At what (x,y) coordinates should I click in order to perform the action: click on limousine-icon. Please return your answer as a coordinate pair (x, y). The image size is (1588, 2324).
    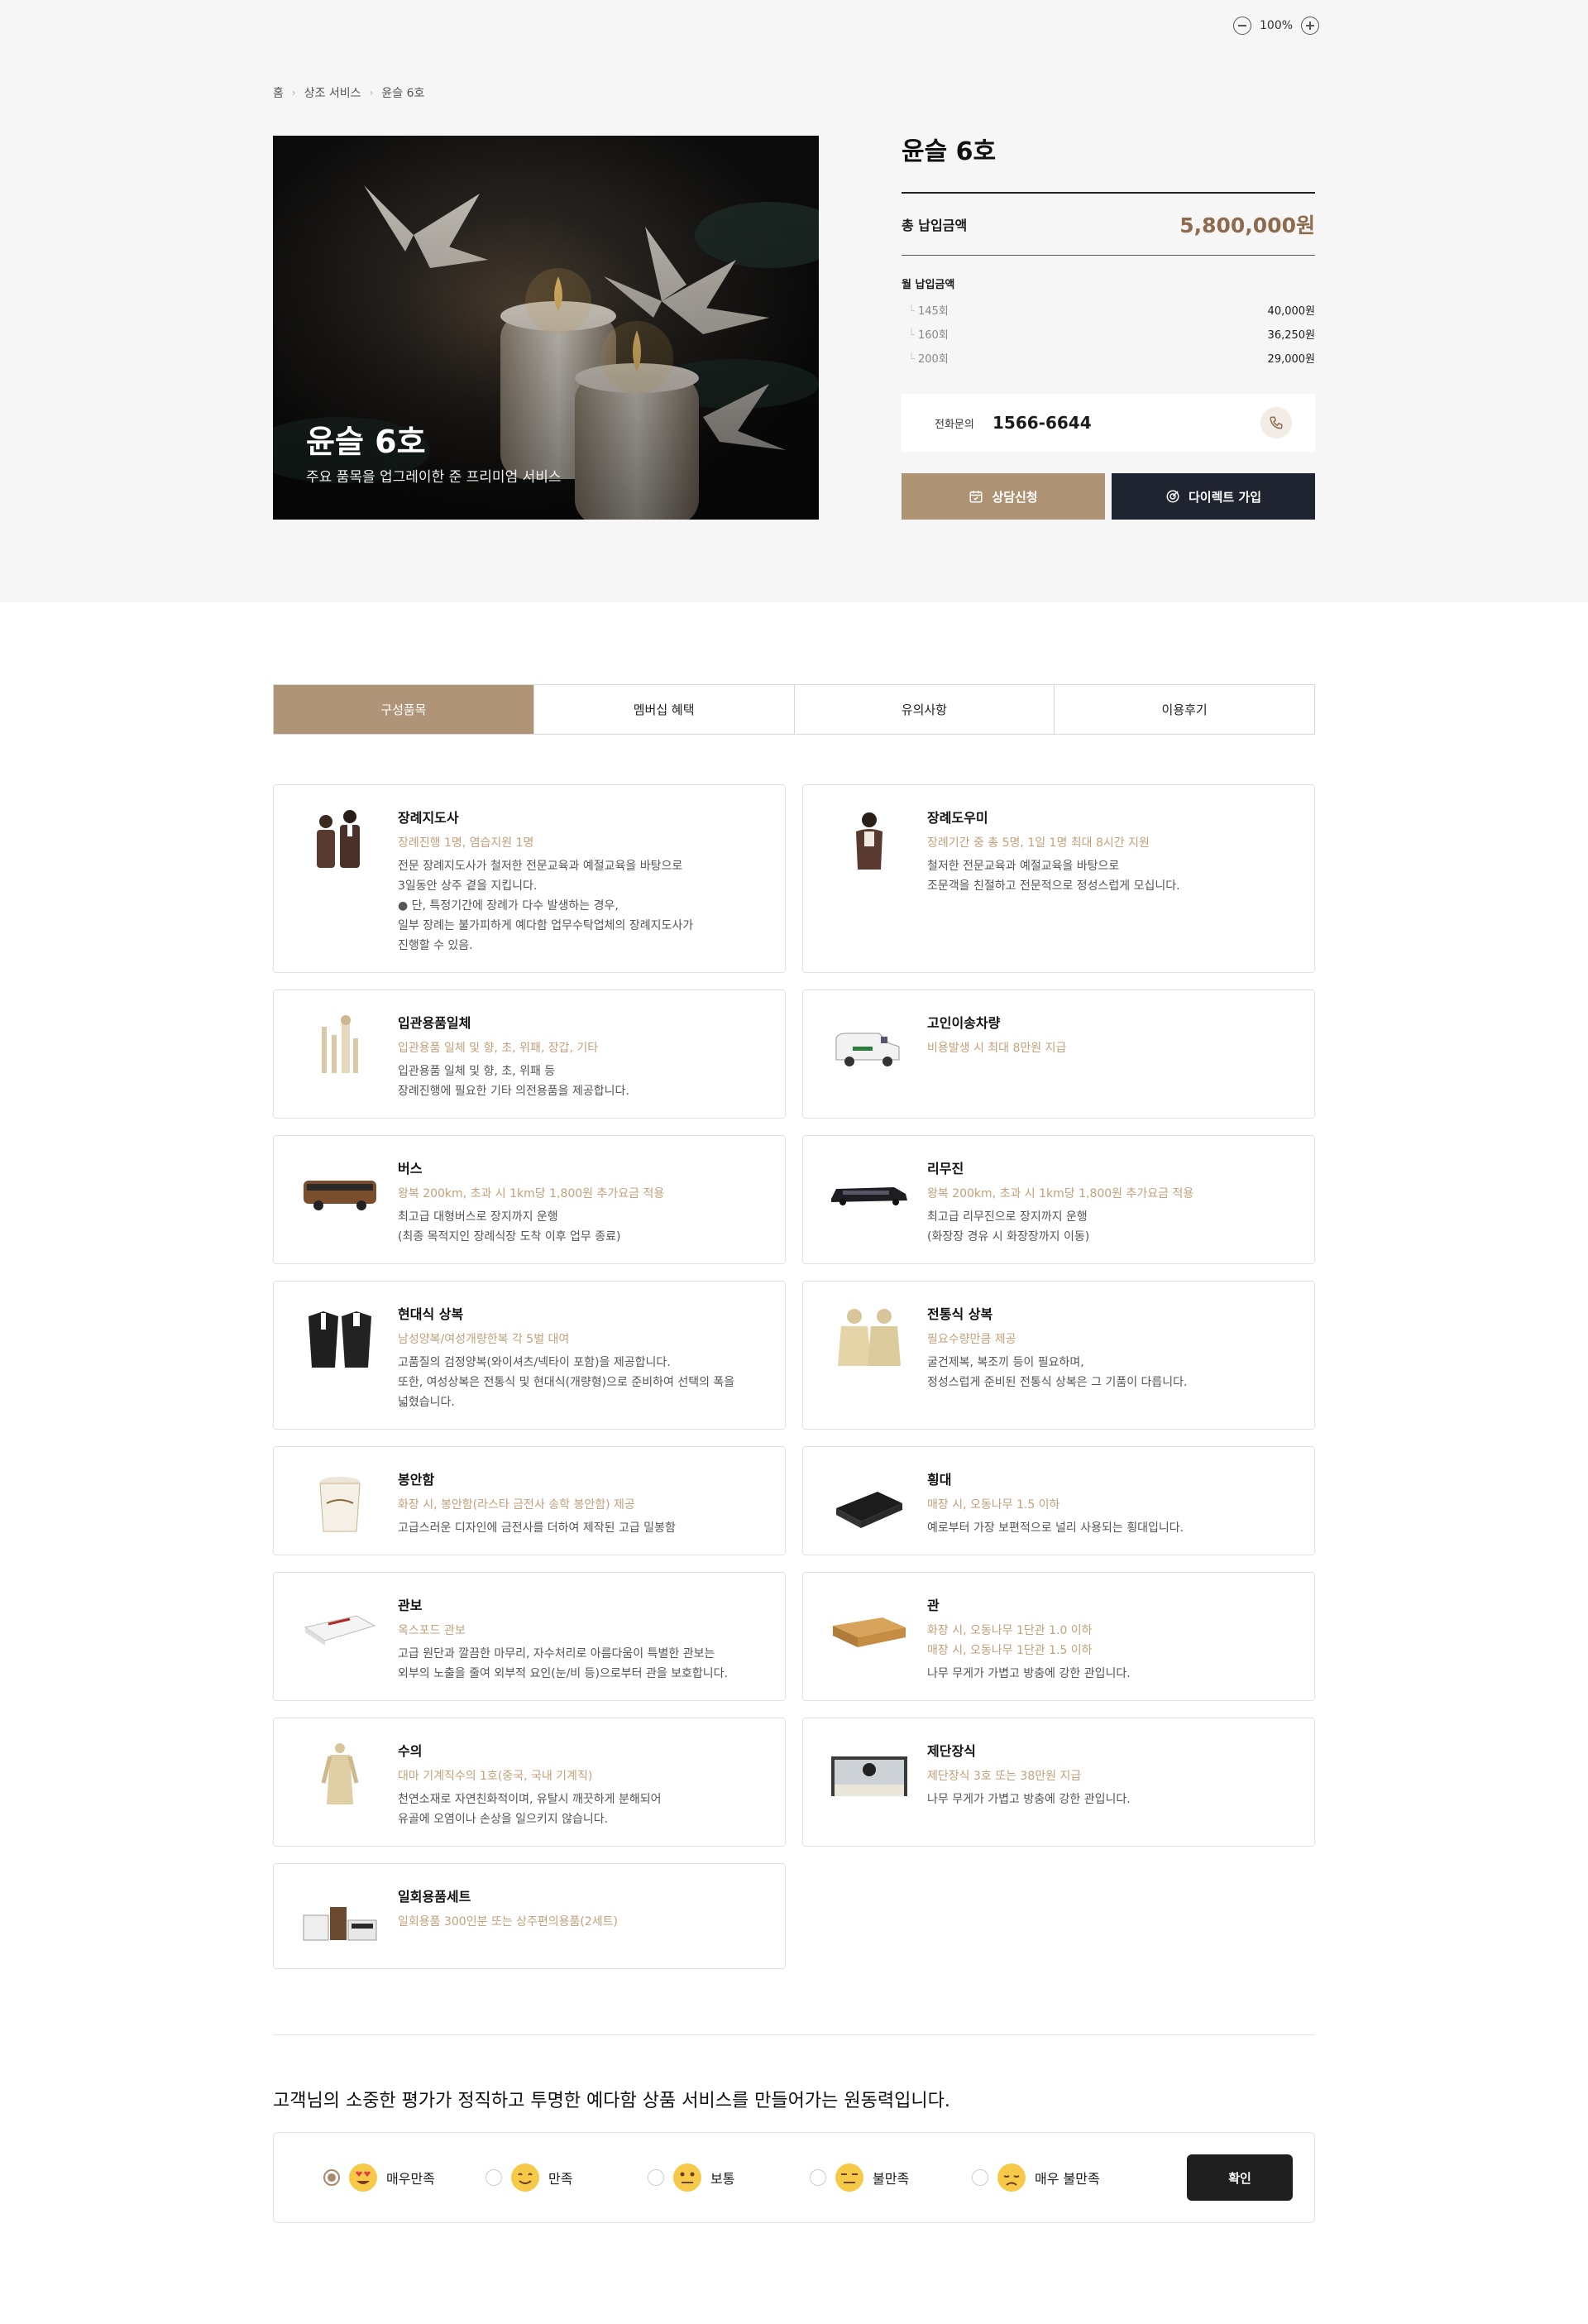
    Looking at the image, I should click on (869, 1196).